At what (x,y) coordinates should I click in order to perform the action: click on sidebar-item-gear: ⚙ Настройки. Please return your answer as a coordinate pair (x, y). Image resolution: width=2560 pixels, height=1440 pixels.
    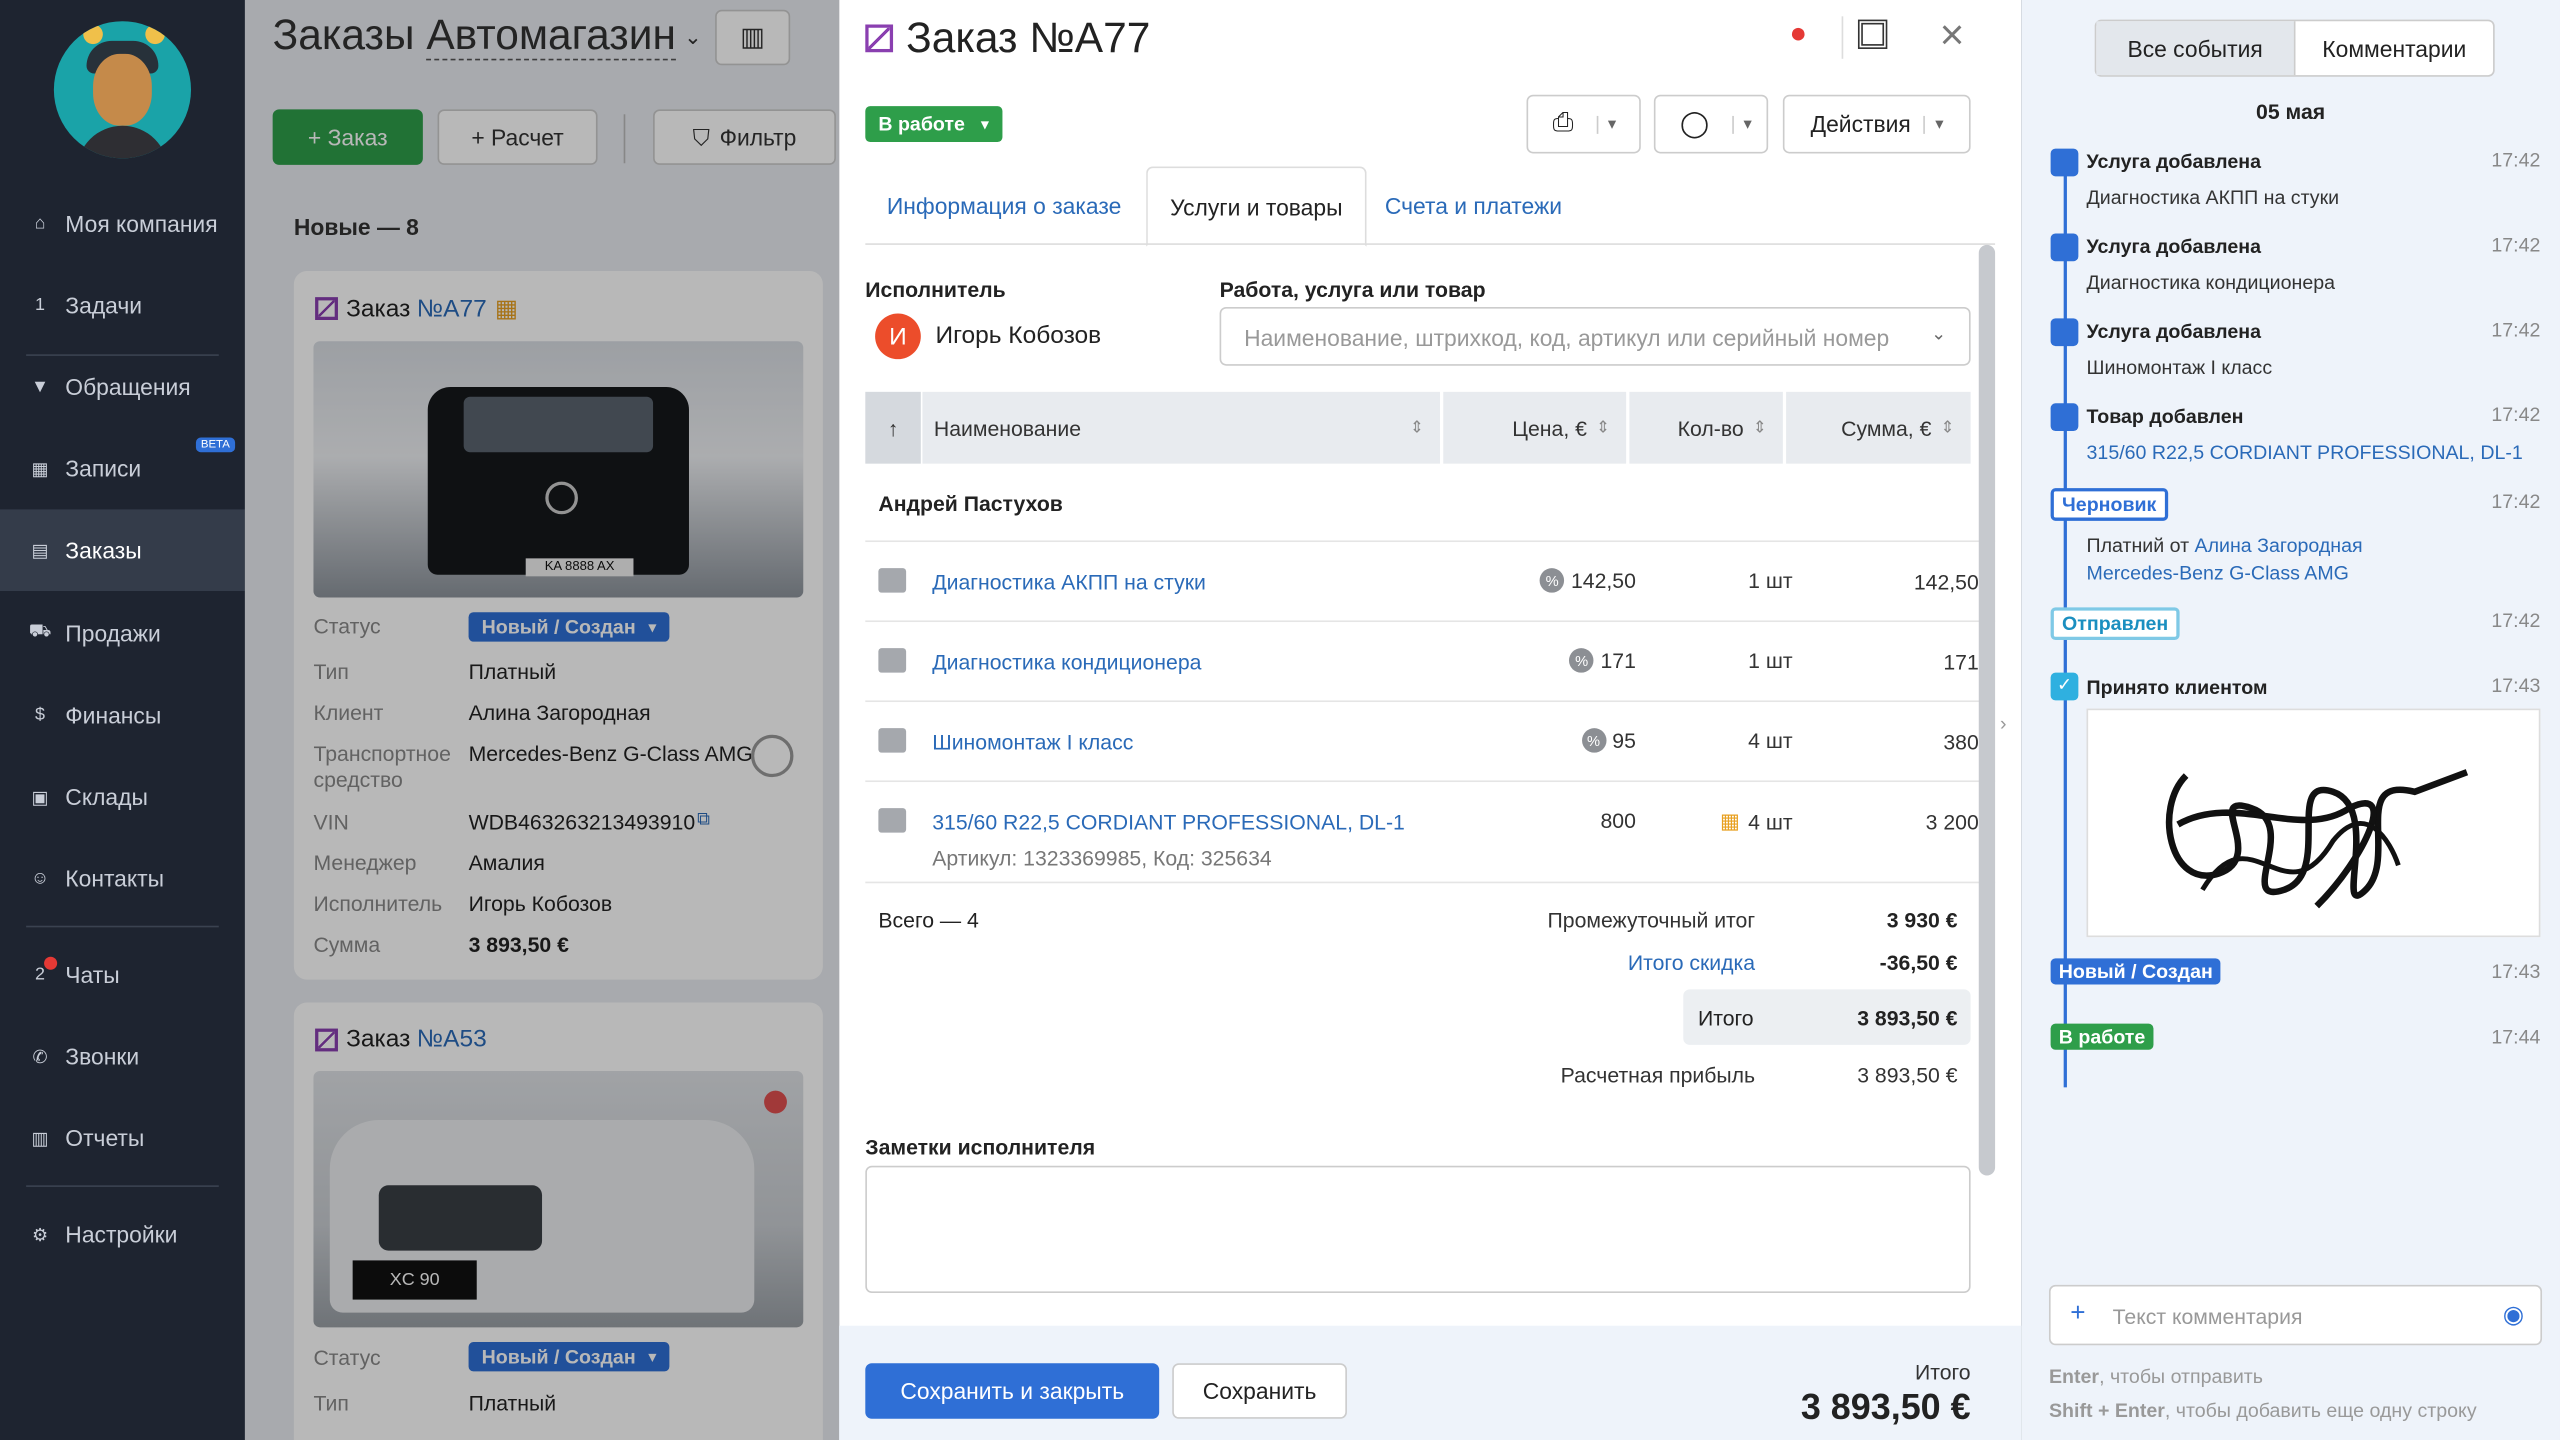
    Looking at the image, I should click on (122, 1234).